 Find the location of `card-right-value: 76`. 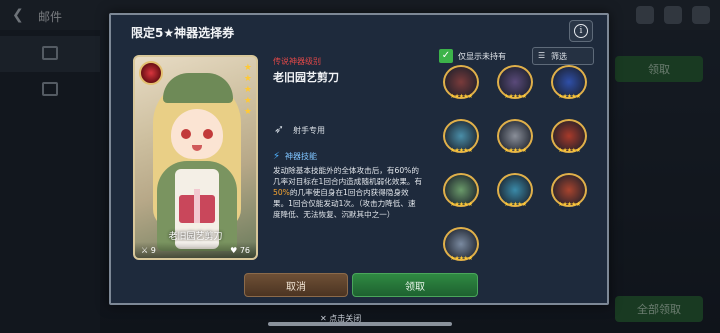

card-right-value: 76 is located at coordinates (244, 250).